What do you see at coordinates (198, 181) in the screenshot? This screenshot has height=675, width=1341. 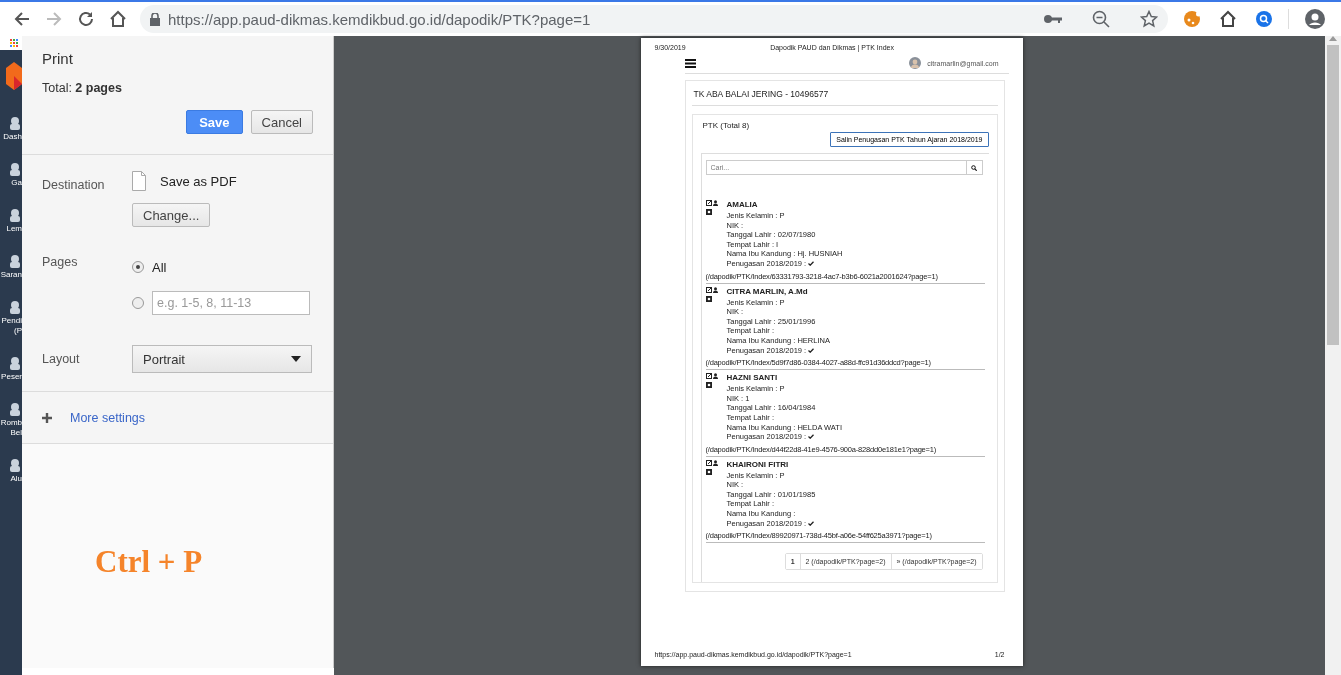 I see `destination-value: Save as PDF` at bounding box center [198, 181].